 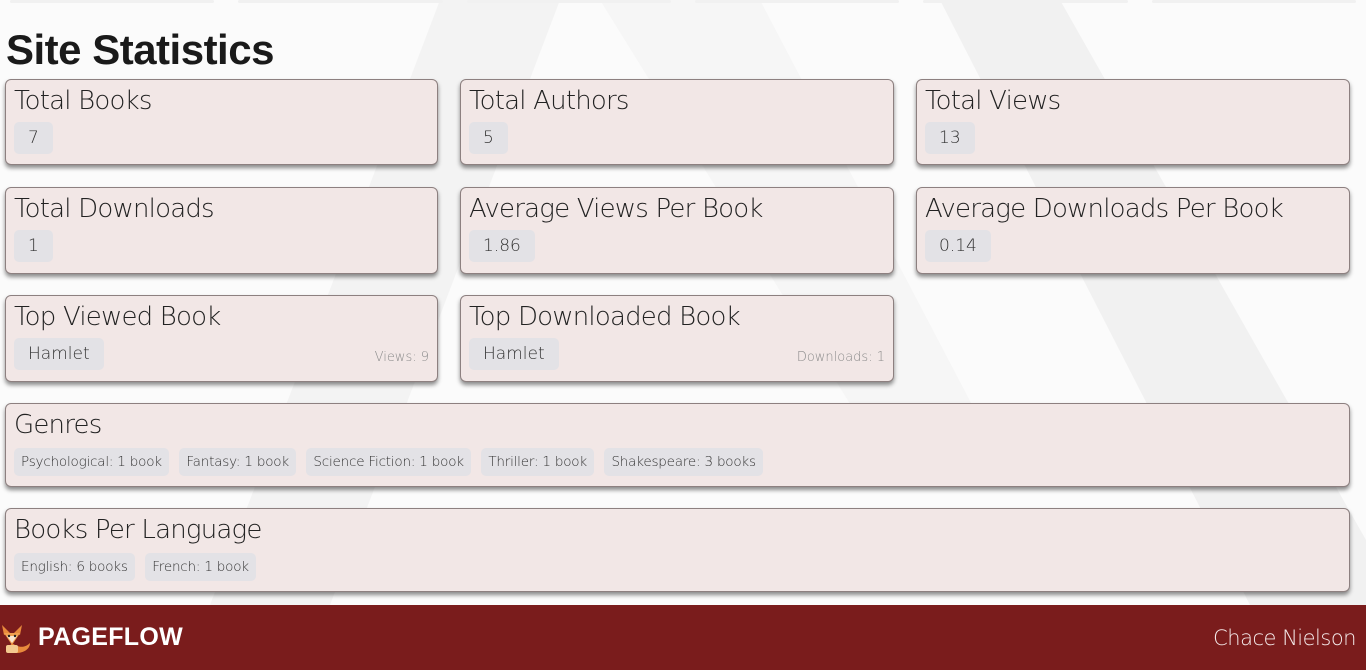 I want to click on stat-value: 0.14, so click(x=958, y=246).